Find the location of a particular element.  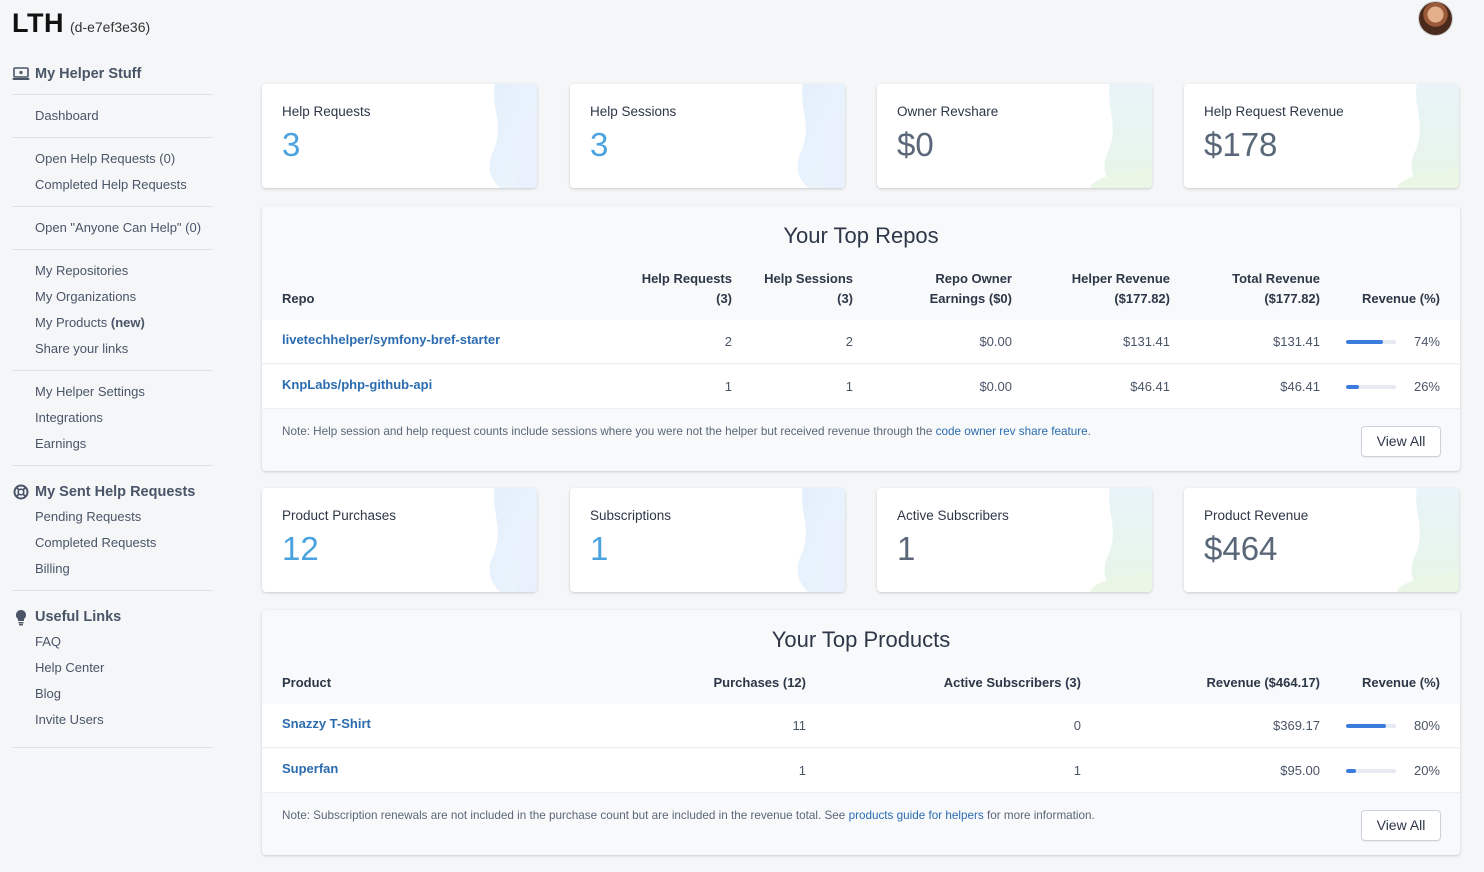

sidebar-section-links: Useful Links is located at coordinates (112, 617).